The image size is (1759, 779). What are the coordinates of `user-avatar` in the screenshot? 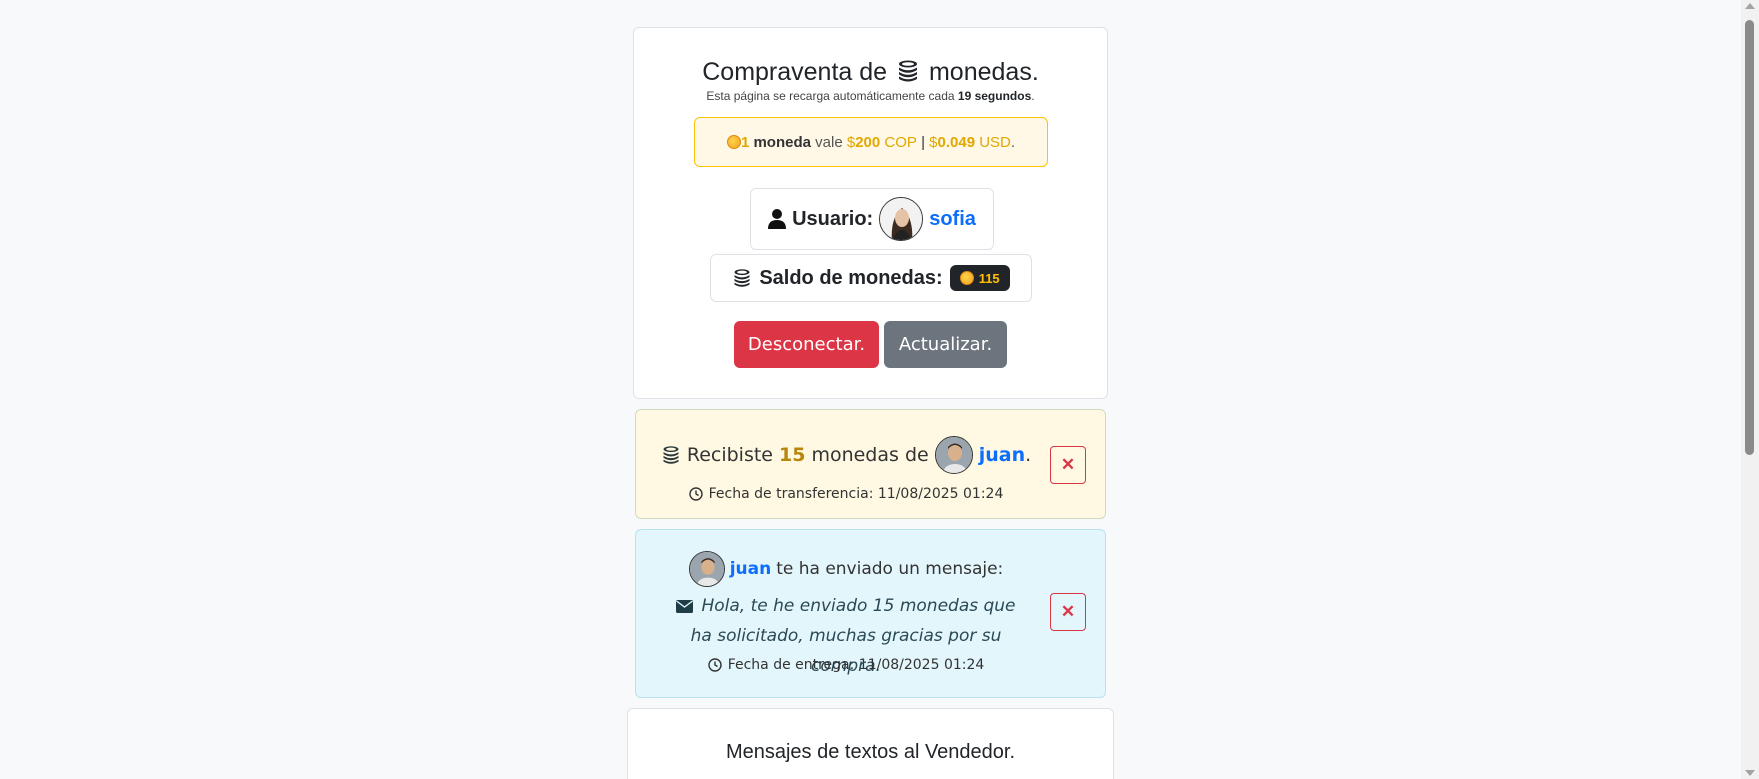 It's located at (901, 219).